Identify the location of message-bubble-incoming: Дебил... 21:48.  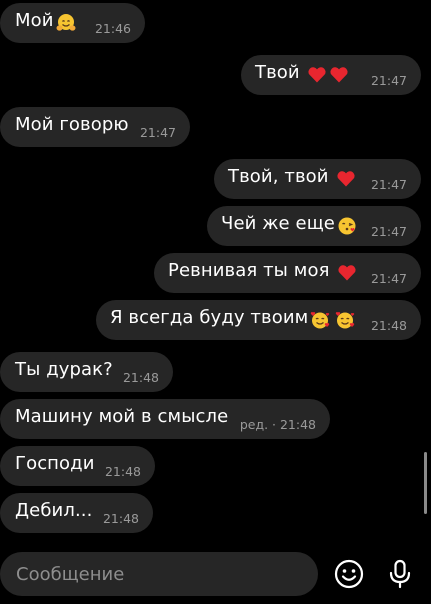
(76, 513).